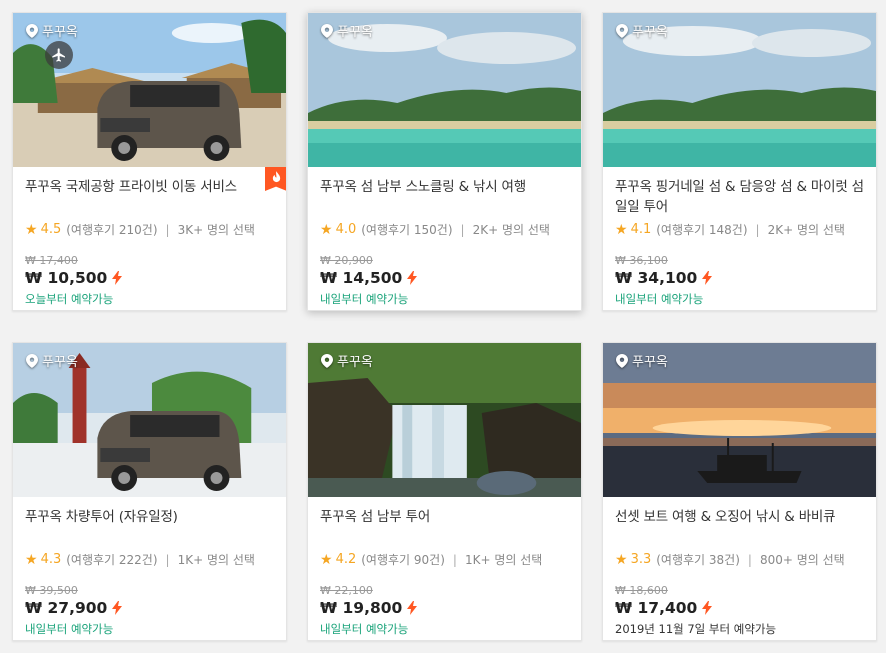 The width and height of the screenshot is (886, 653). Describe the element at coordinates (656, 608) in the screenshot. I see `sale-price: ₩ 17,400` at that location.